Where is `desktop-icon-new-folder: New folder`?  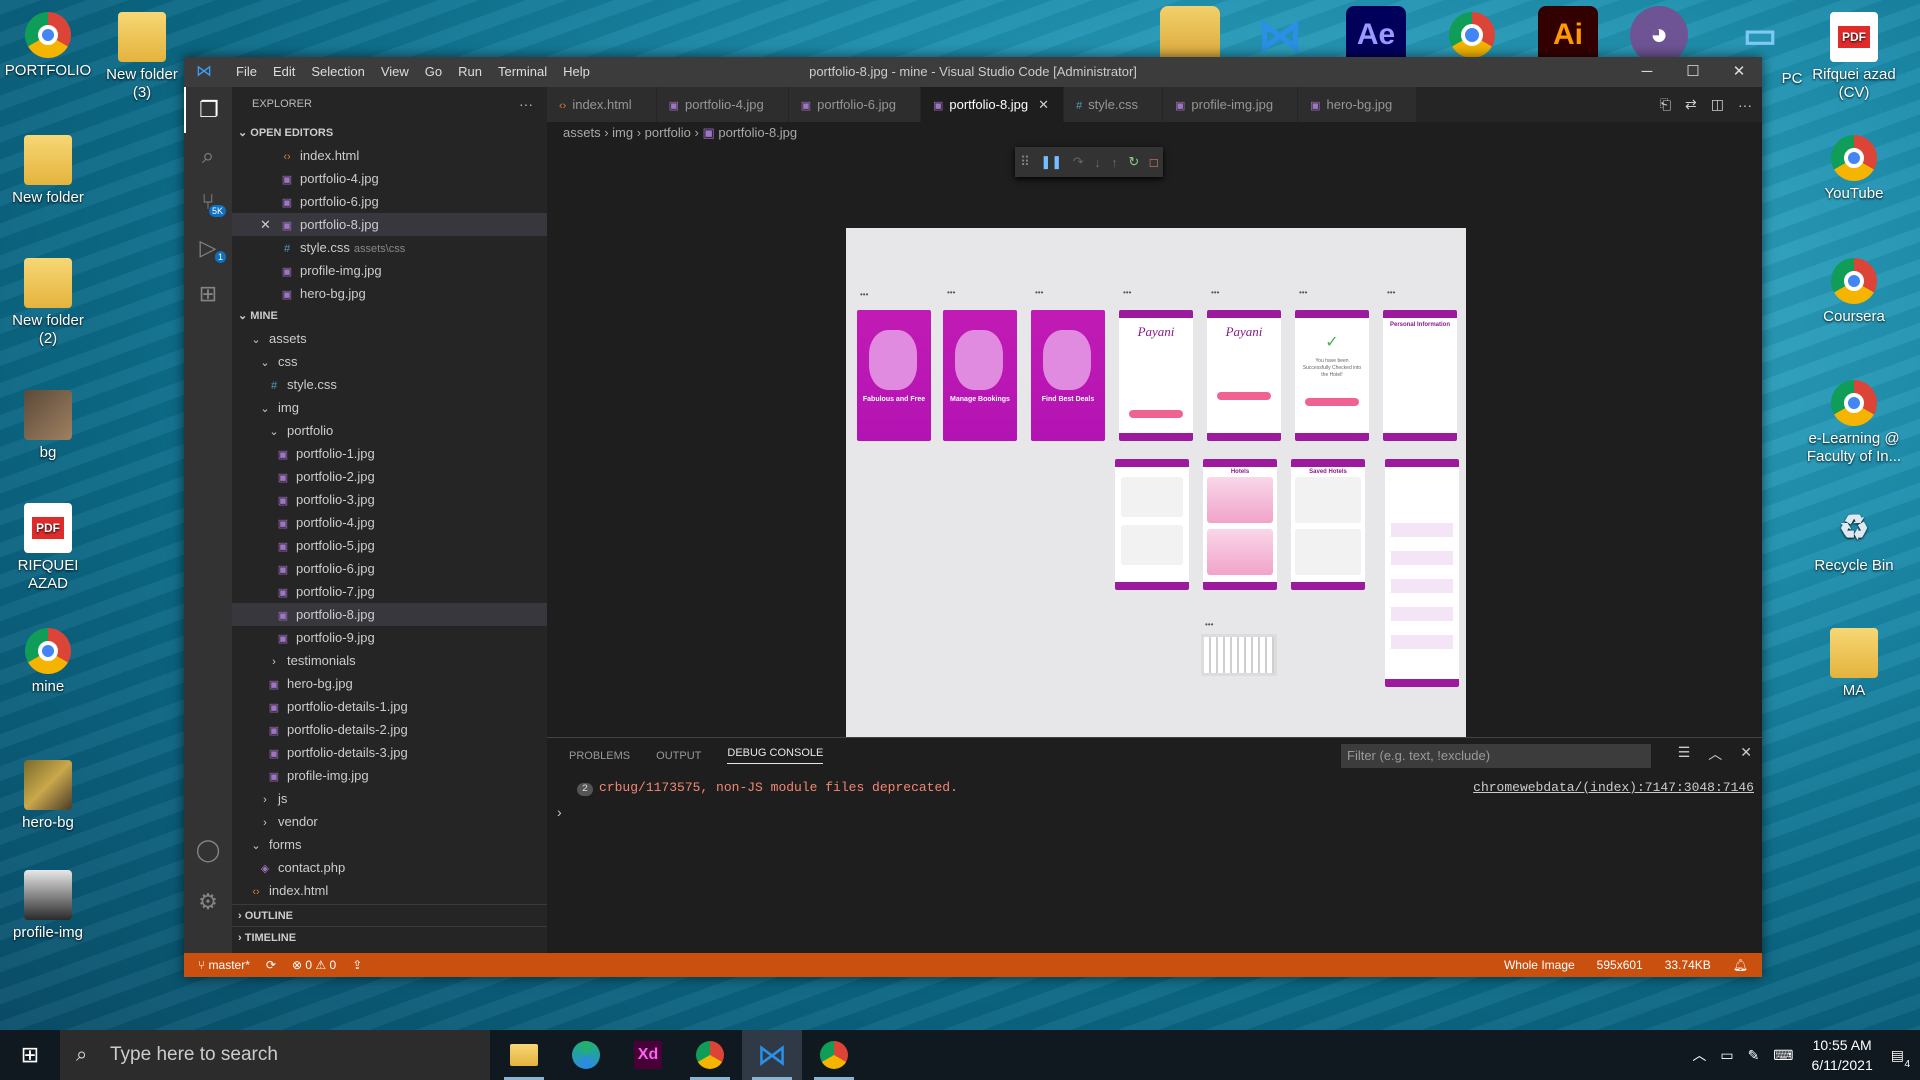 desktop-icon-new-folder: New folder is located at coordinates (48, 171).